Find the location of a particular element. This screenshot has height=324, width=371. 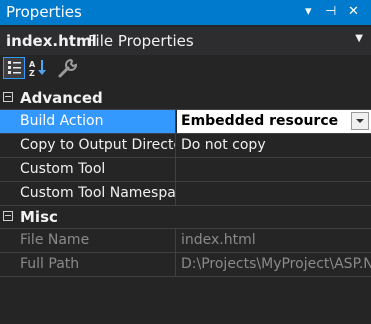

property-value: index.html is located at coordinates (274, 240).